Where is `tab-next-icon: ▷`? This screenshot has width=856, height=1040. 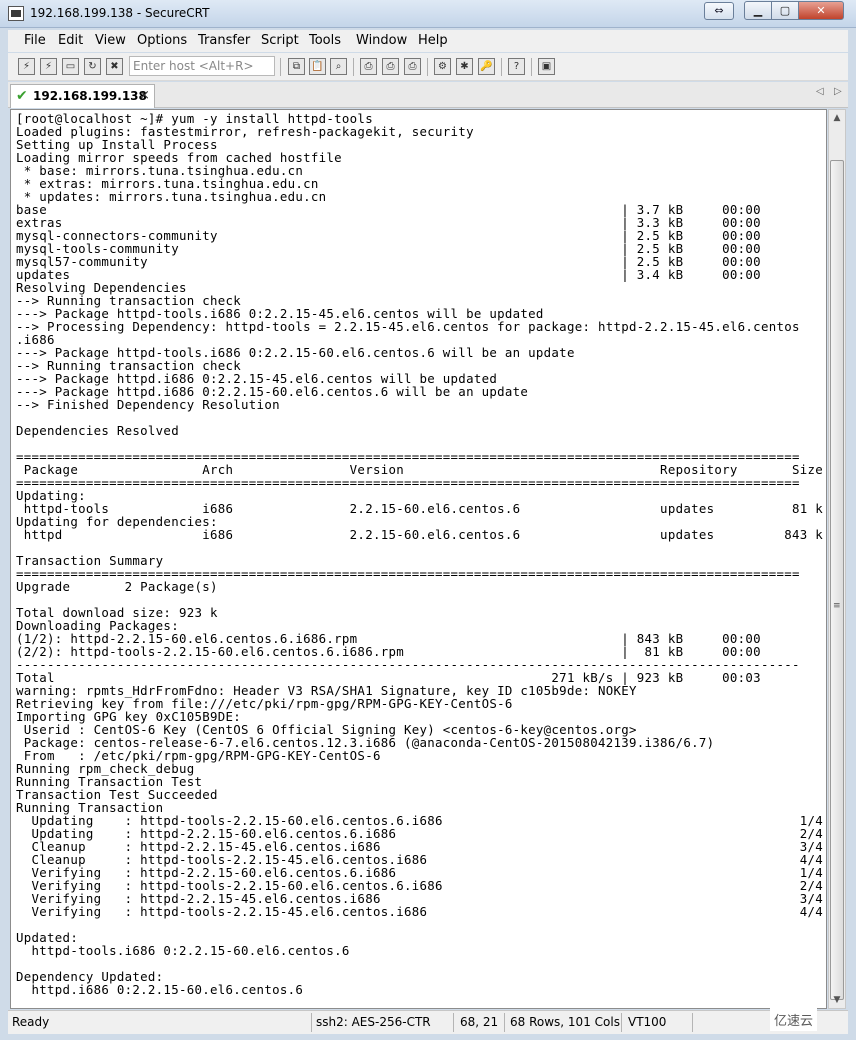 tab-next-icon: ▷ is located at coordinates (838, 91).